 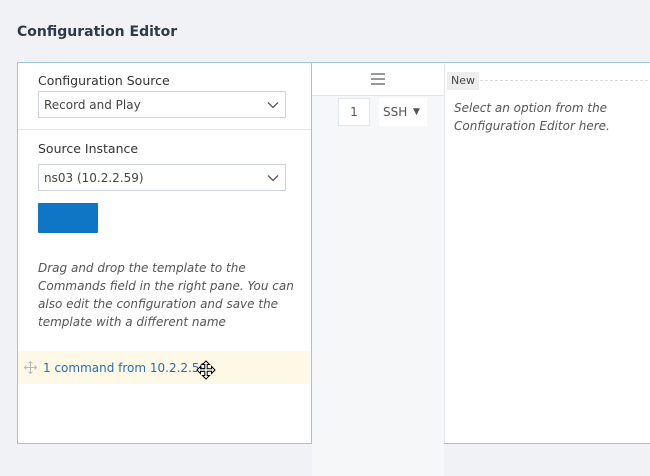 I want to click on line-number: 1, so click(x=354, y=112).